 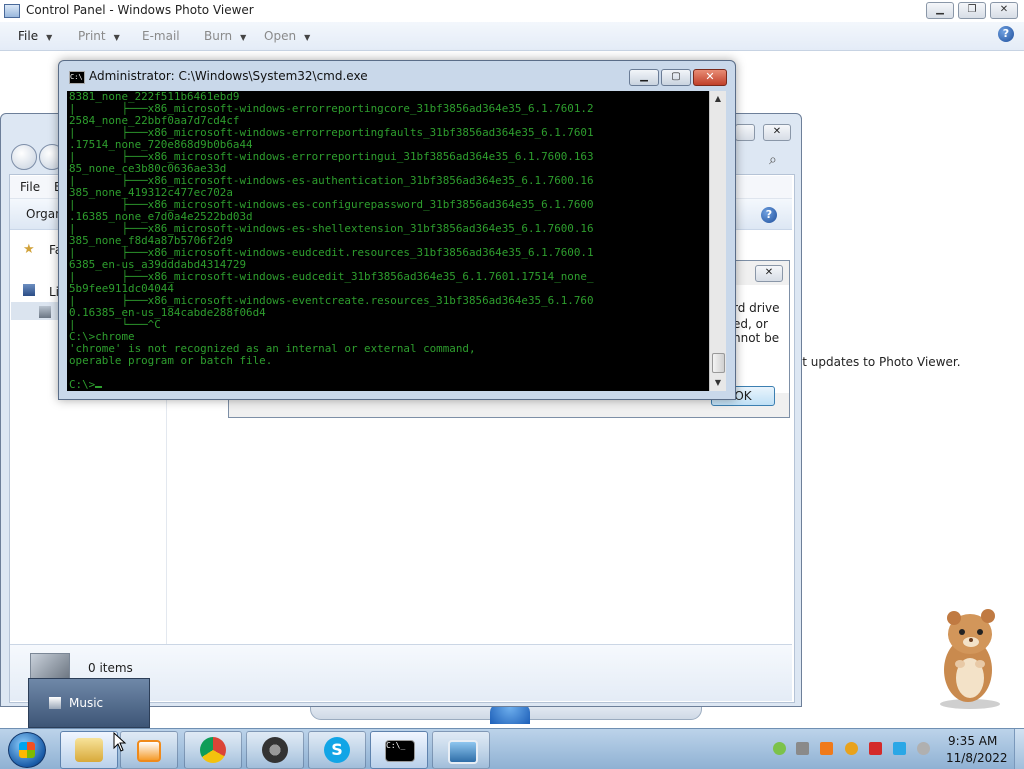 I want to click on cmd-scrollbar: ▲ ▼, so click(x=717, y=241).